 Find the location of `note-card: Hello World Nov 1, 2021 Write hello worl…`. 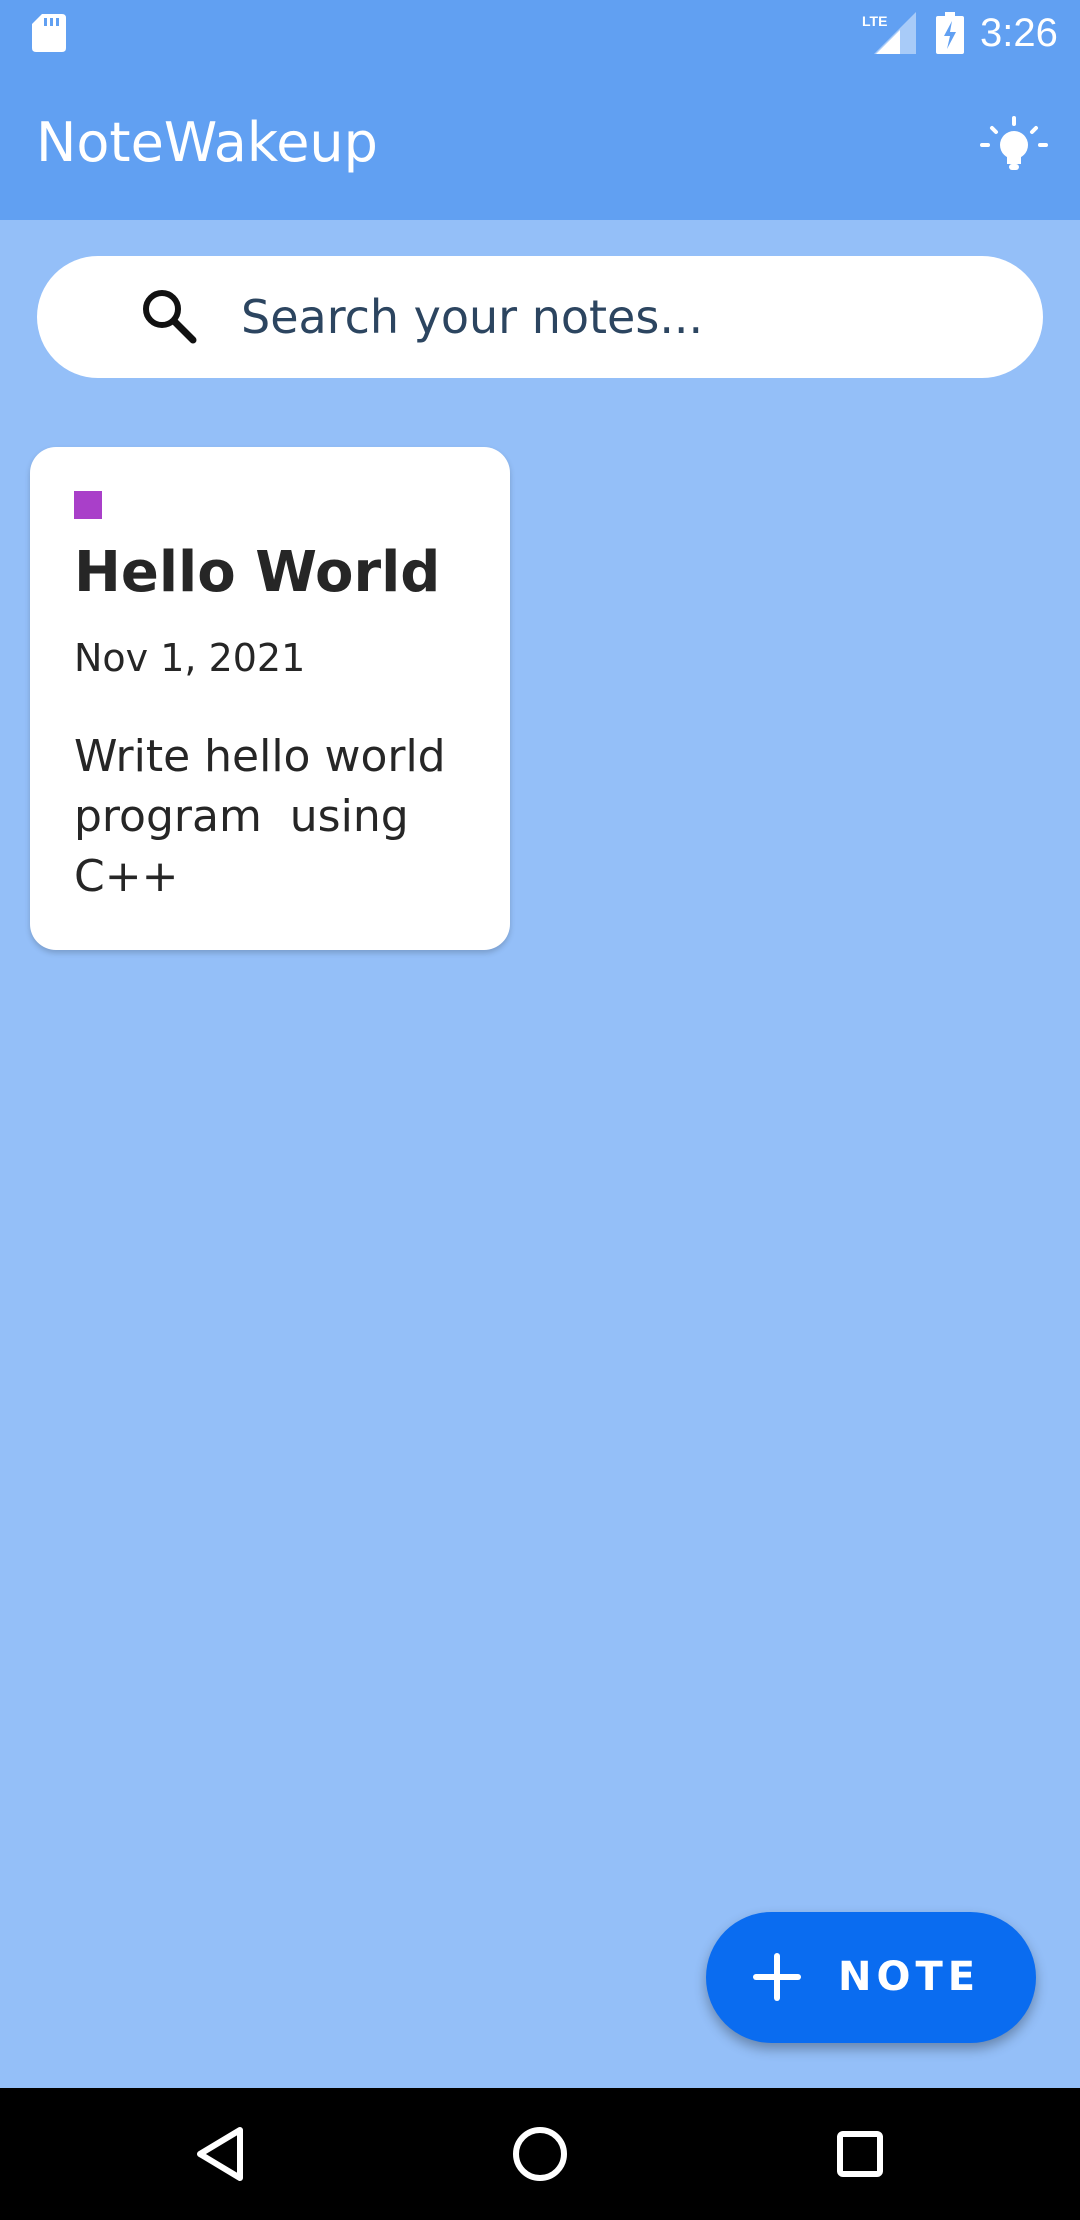

note-card: Hello World Nov 1, 2021 Write hello worl… is located at coordinates (270, 698).